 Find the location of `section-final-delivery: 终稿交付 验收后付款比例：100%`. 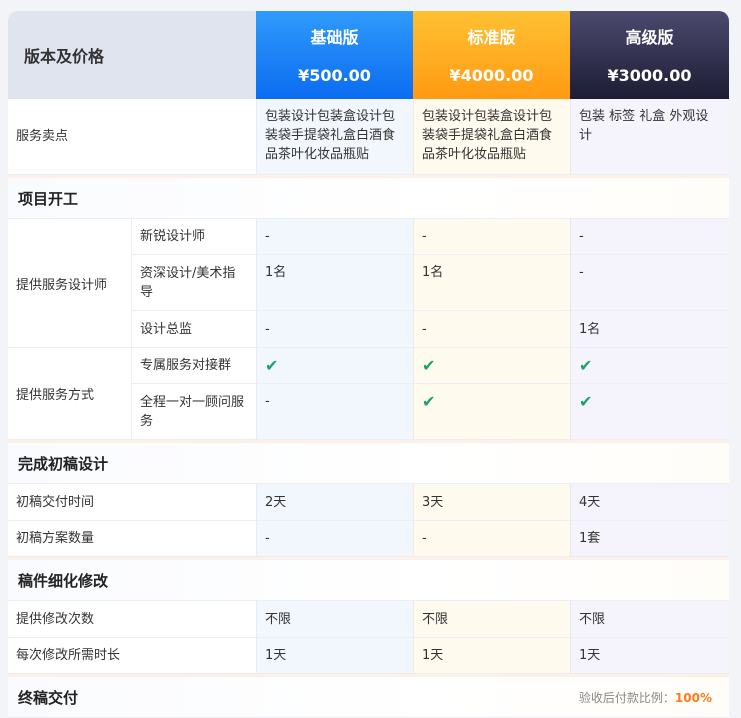

section-final-delivery: 终稿交付 验收后付款比例：100% is located at coordinates (368, 696).